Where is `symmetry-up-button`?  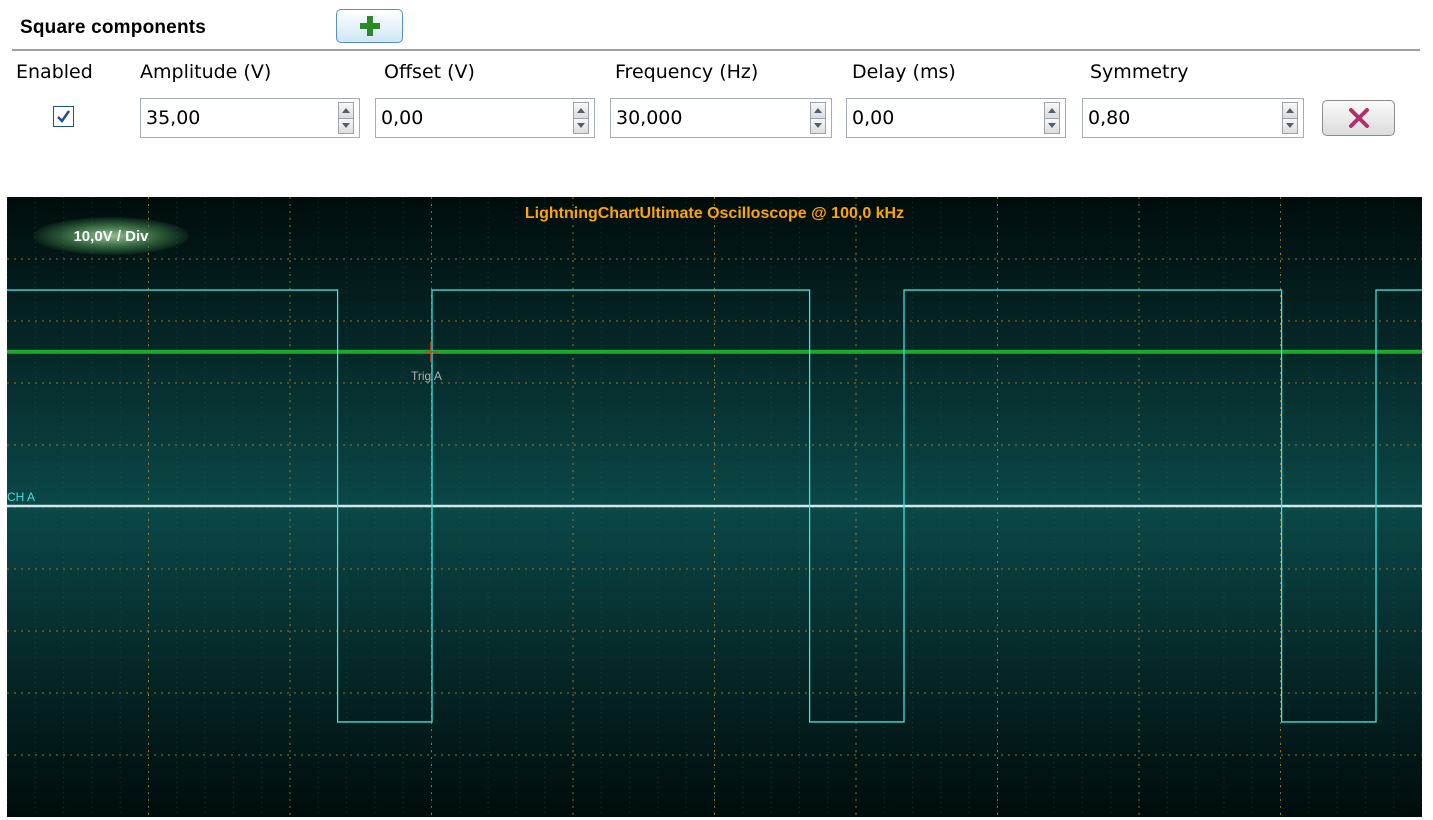 symmetry-up-button is located at coordinates (1290, 110).